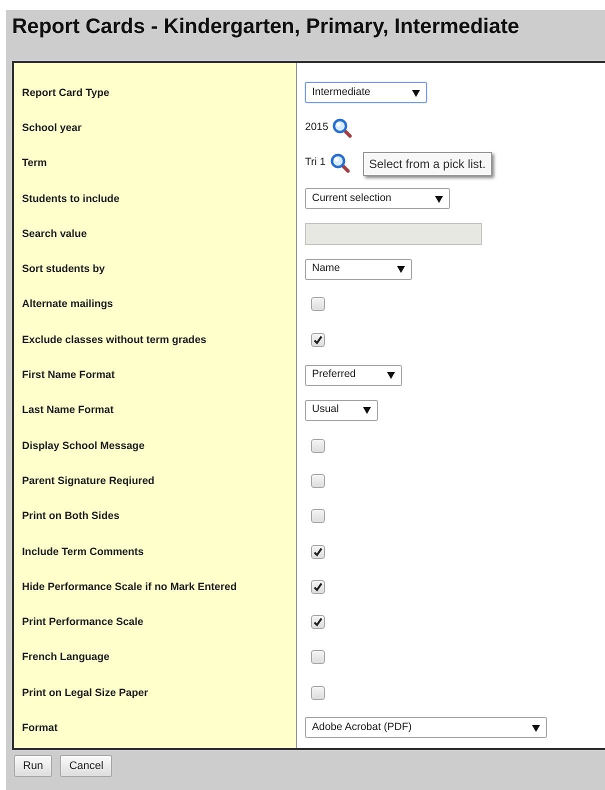  Describe the element at coordinates (34, 163) in the screenshot. I see `field-label: Term` at that location.